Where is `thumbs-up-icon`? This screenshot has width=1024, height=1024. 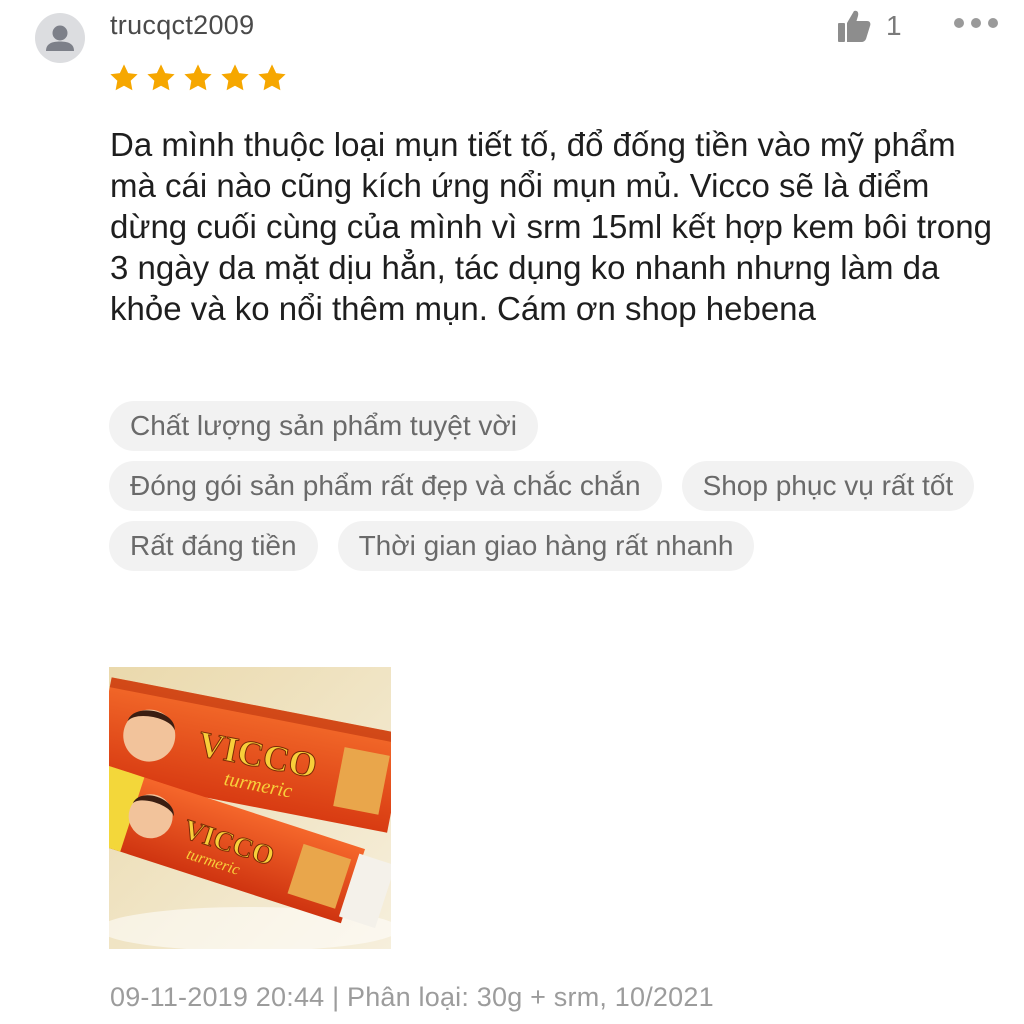 thumbs-up-icon is located at coordinates (854, 26).